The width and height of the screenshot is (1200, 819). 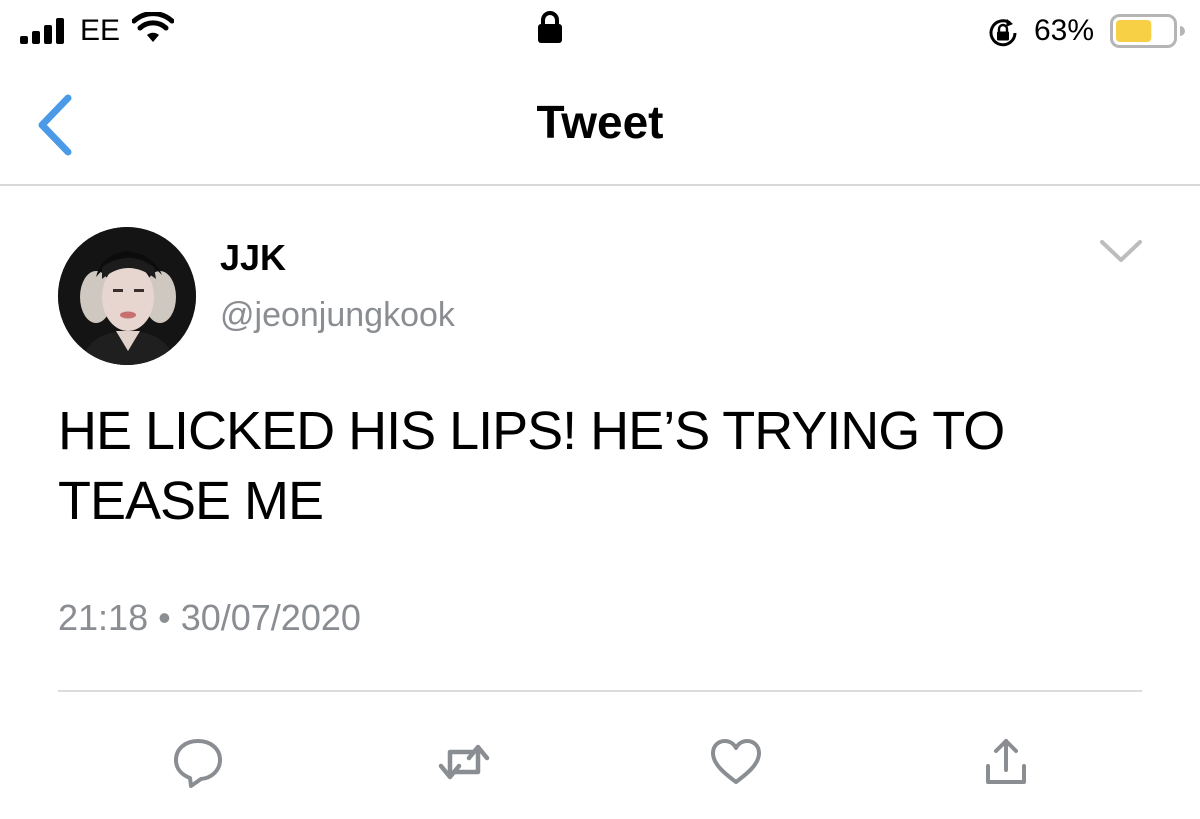 I want to click on tweet-timestamp: 21:18 • 30/07/2020, so click(x=209, y=618).